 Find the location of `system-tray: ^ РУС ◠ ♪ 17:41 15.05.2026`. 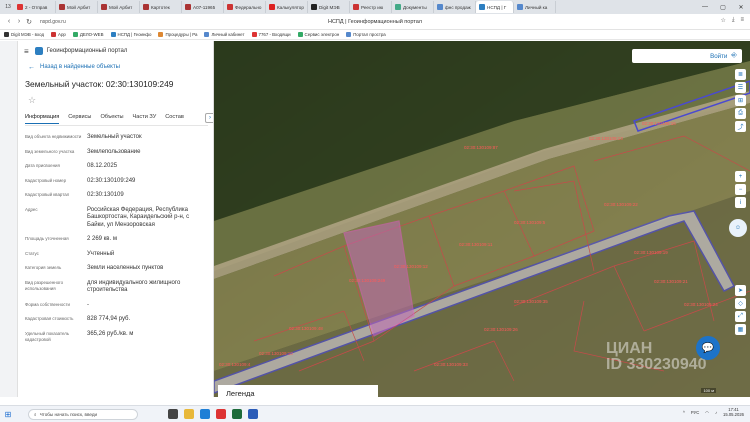

system-tray: ^ РУС ◠ ♪ 17:41 15.05.2026 is located at coordinates (713, 412).